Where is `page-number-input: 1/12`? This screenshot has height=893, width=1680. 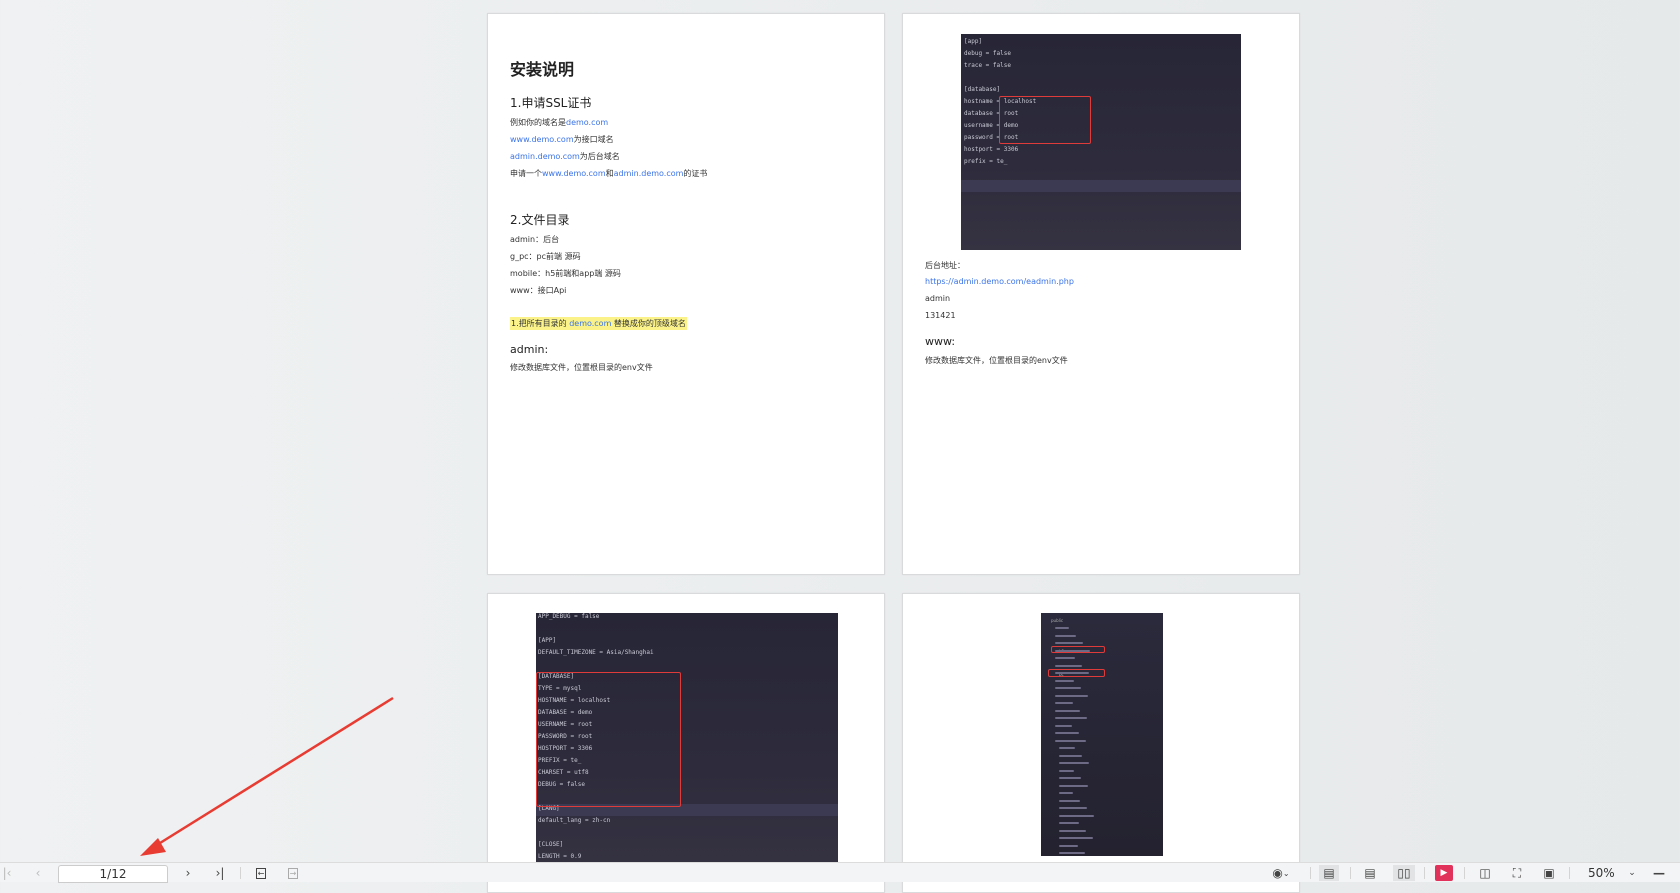
page-number-input: 1/12 is located at coordinates (113, 874).